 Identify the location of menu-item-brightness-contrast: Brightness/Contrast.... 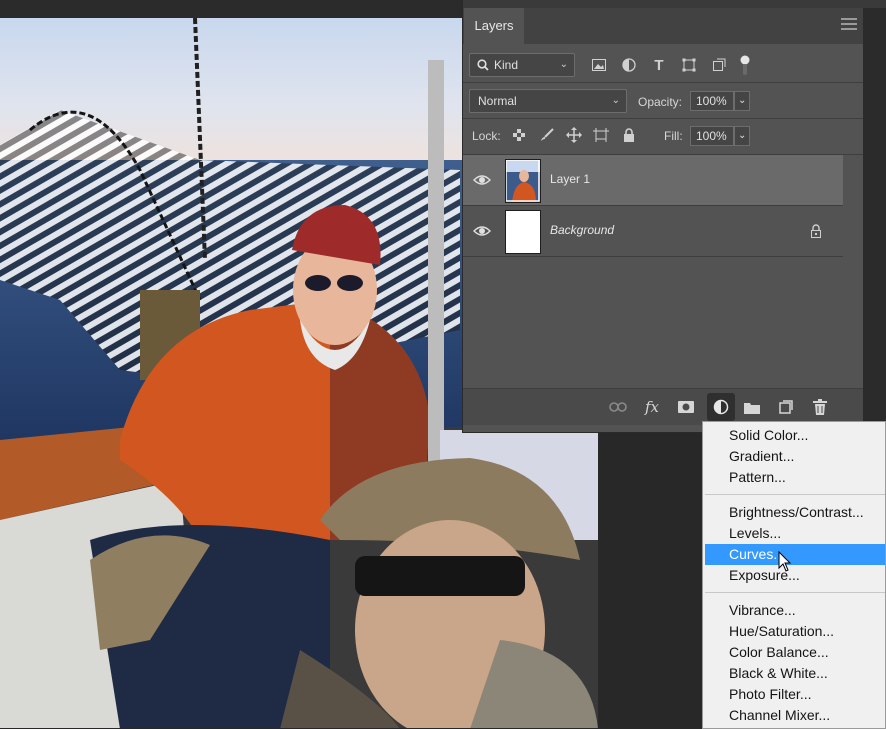
(795, 512).